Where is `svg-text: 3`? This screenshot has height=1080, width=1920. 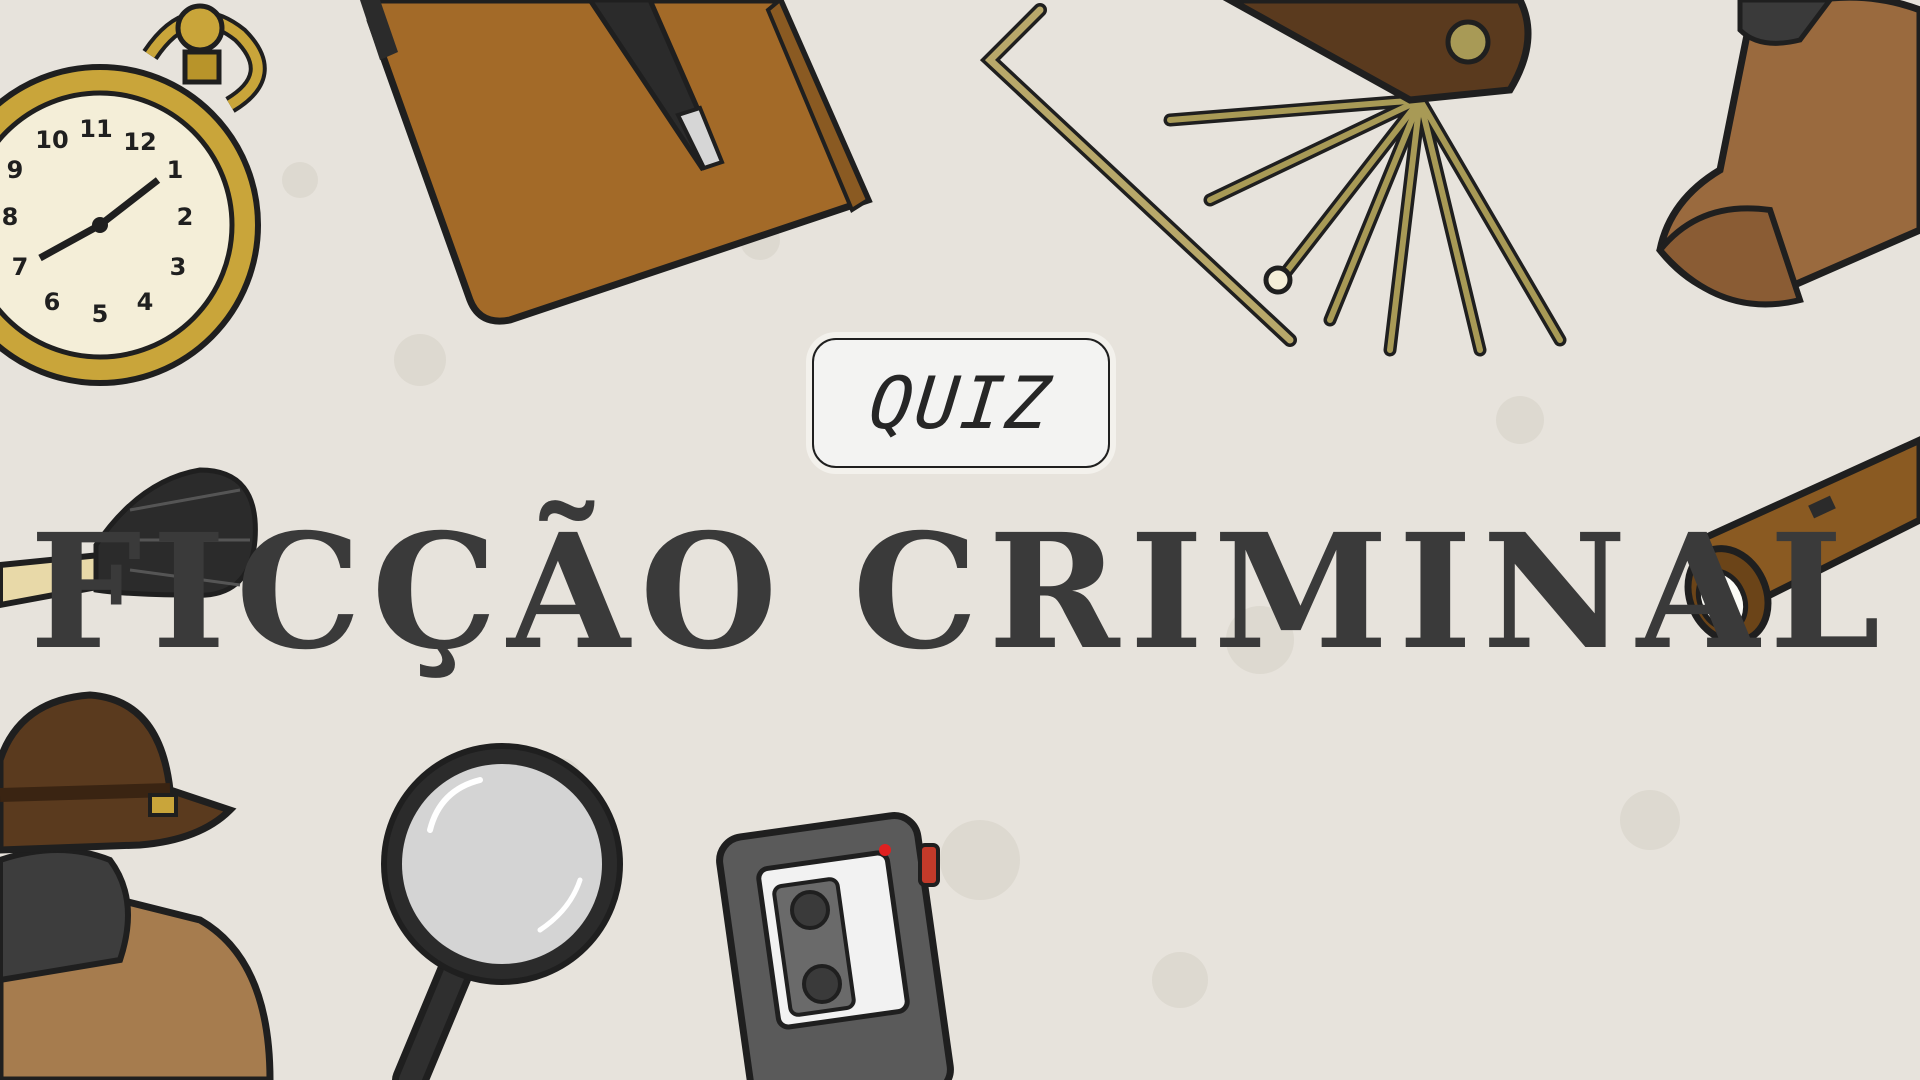 svg-text: 3 is located at coordinates (178, 267).